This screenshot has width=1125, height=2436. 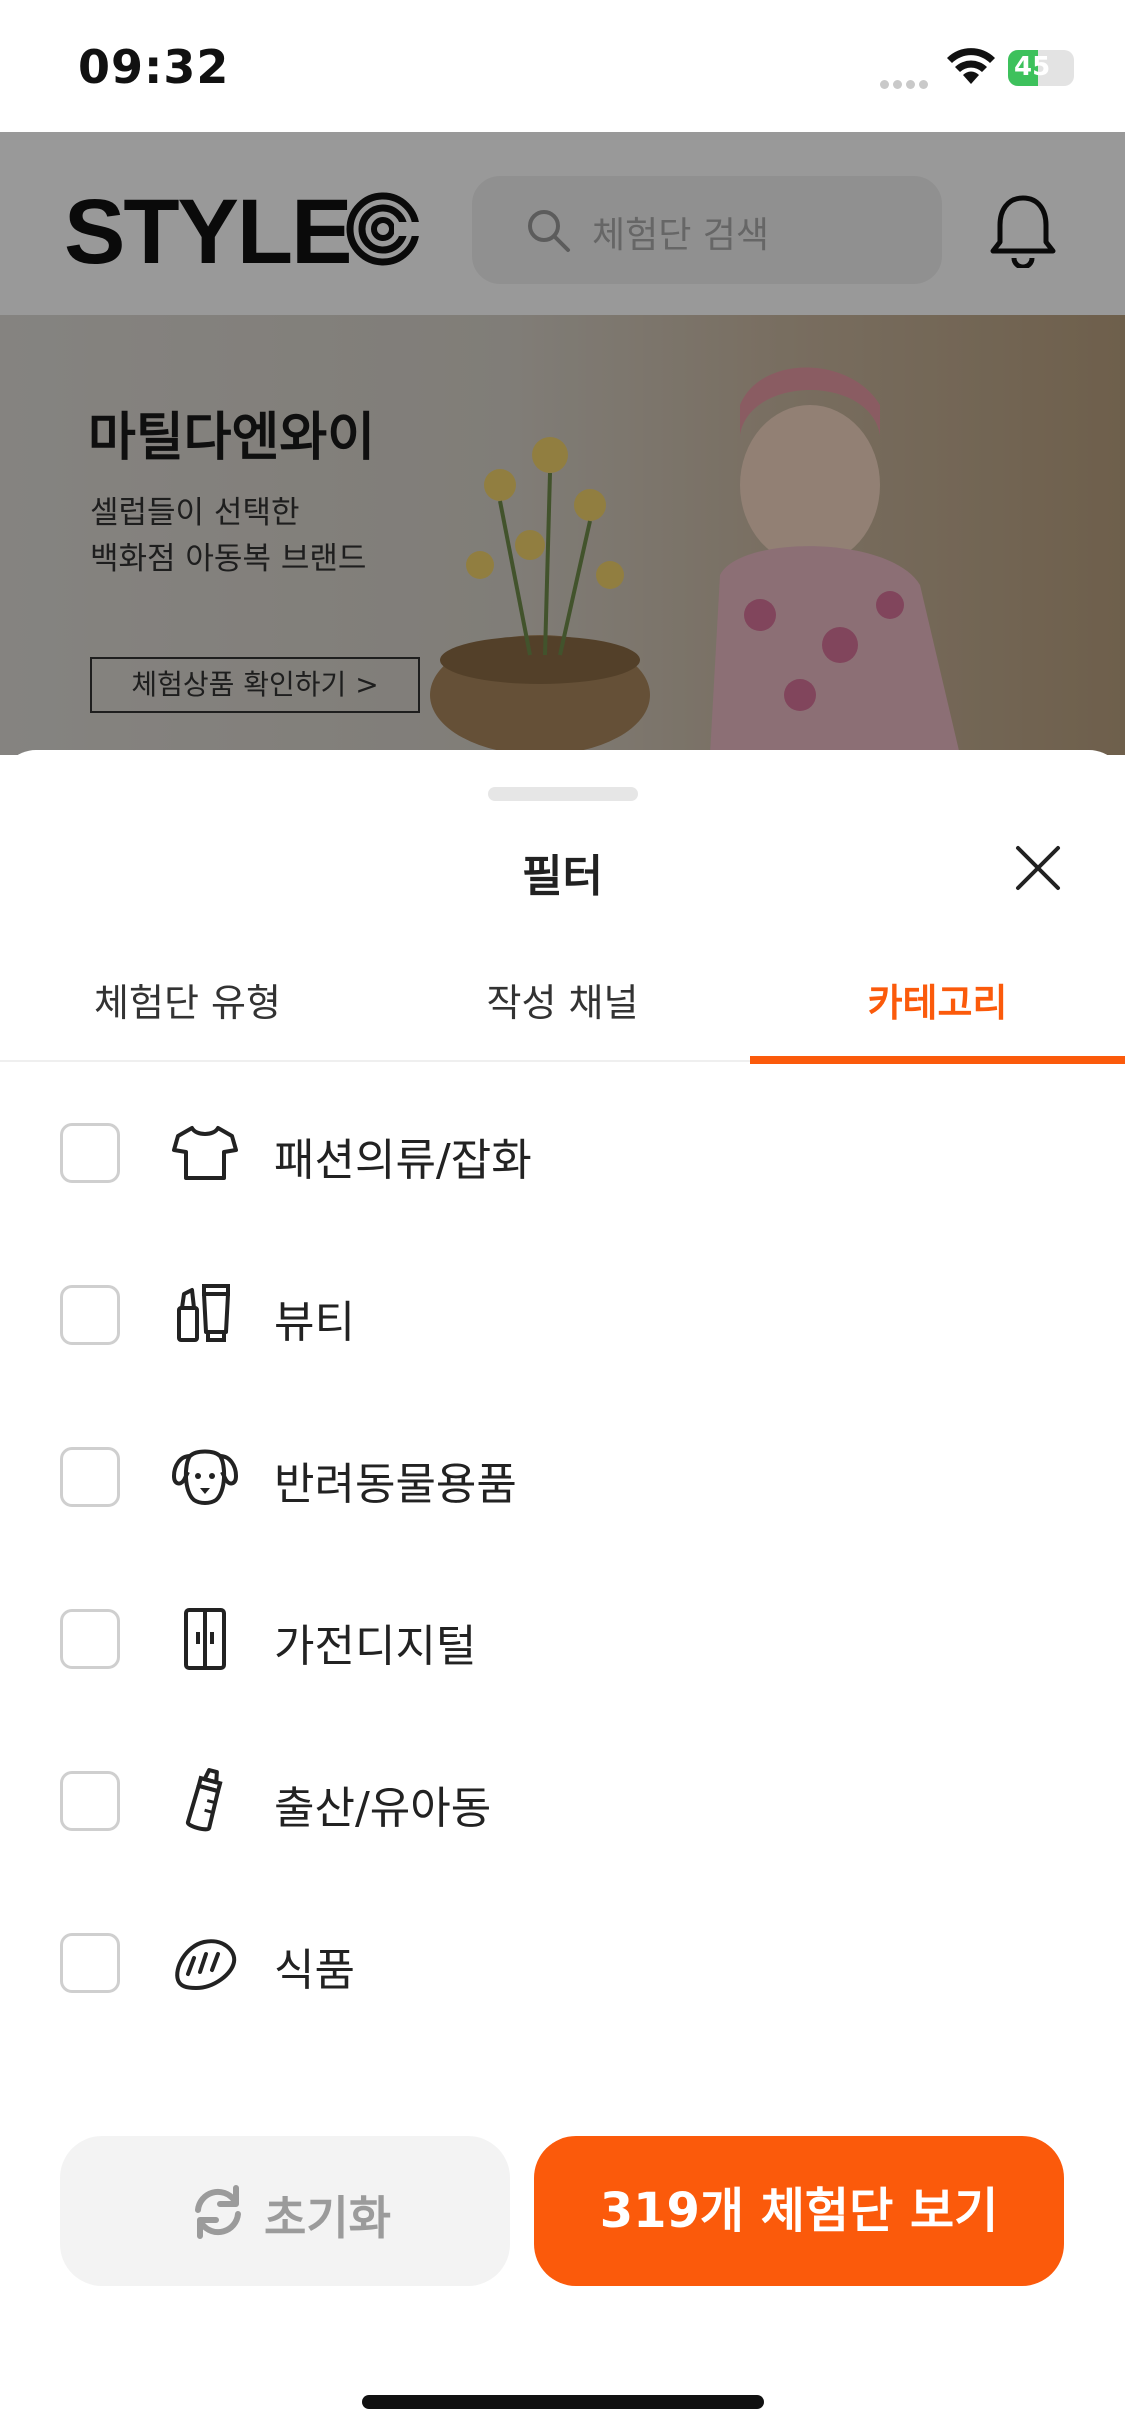 I want to click on tab-category: 카테고리, so click(x=937, y=999).